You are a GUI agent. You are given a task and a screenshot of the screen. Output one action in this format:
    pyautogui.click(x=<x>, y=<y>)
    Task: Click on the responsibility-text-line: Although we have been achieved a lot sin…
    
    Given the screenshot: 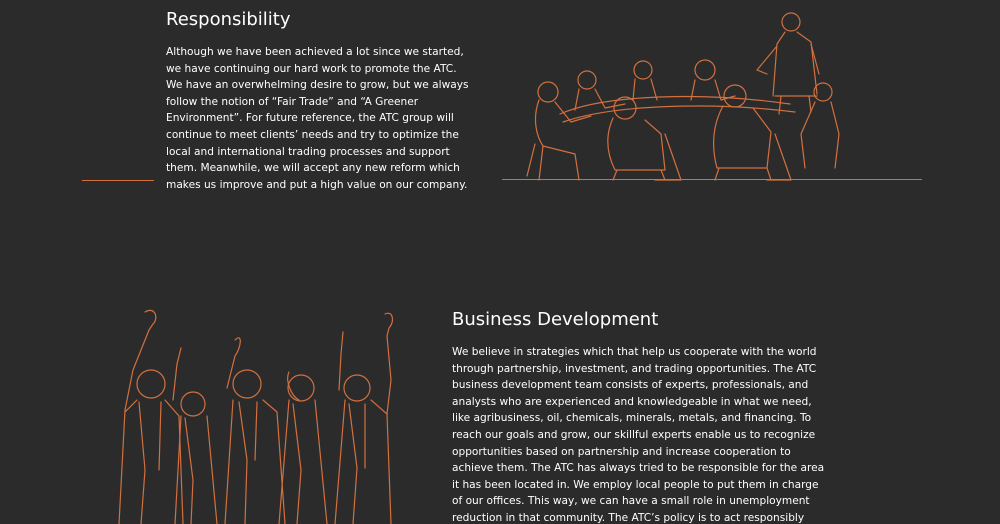 What is the action you would take?
    pyautogui.click(x=315, y=52)
    